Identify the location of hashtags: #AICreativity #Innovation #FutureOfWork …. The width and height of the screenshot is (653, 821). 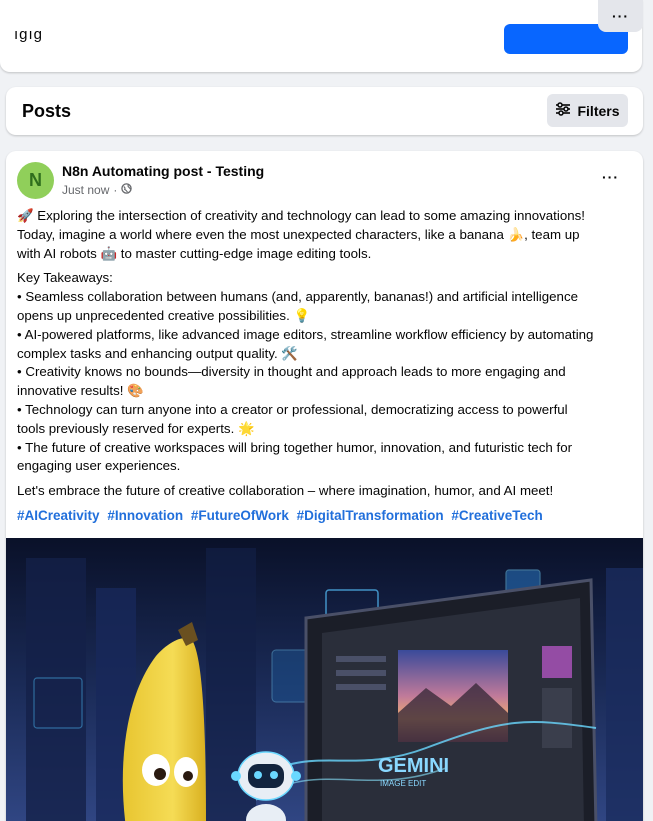
(325, 516).